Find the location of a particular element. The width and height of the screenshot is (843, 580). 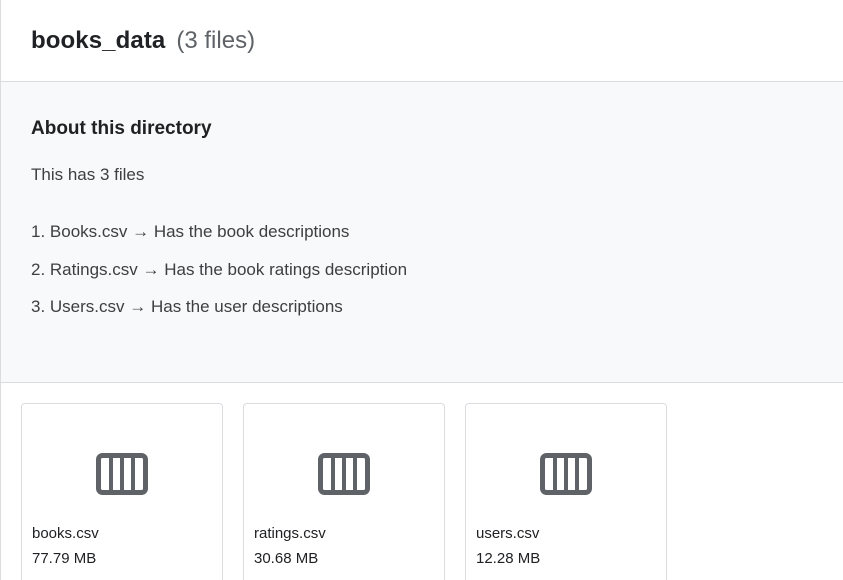

about-list-item: 1. Books.csv → Has the book descriptions is located at coordinates (190, 231).